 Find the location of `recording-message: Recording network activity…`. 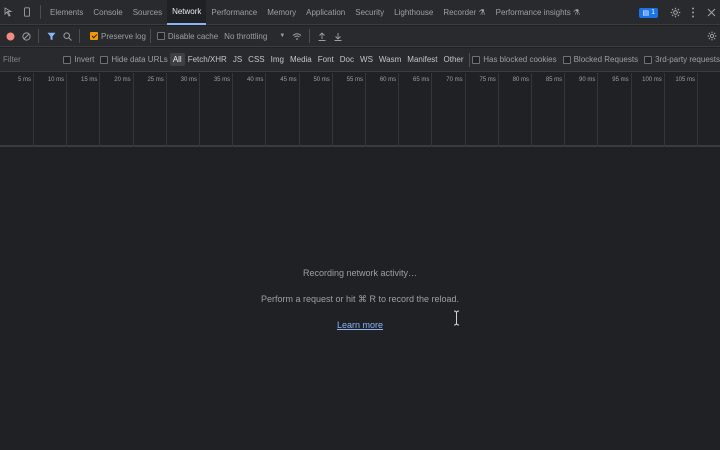

recording-message: Recording network activity… is located at coordinates (360, 273).